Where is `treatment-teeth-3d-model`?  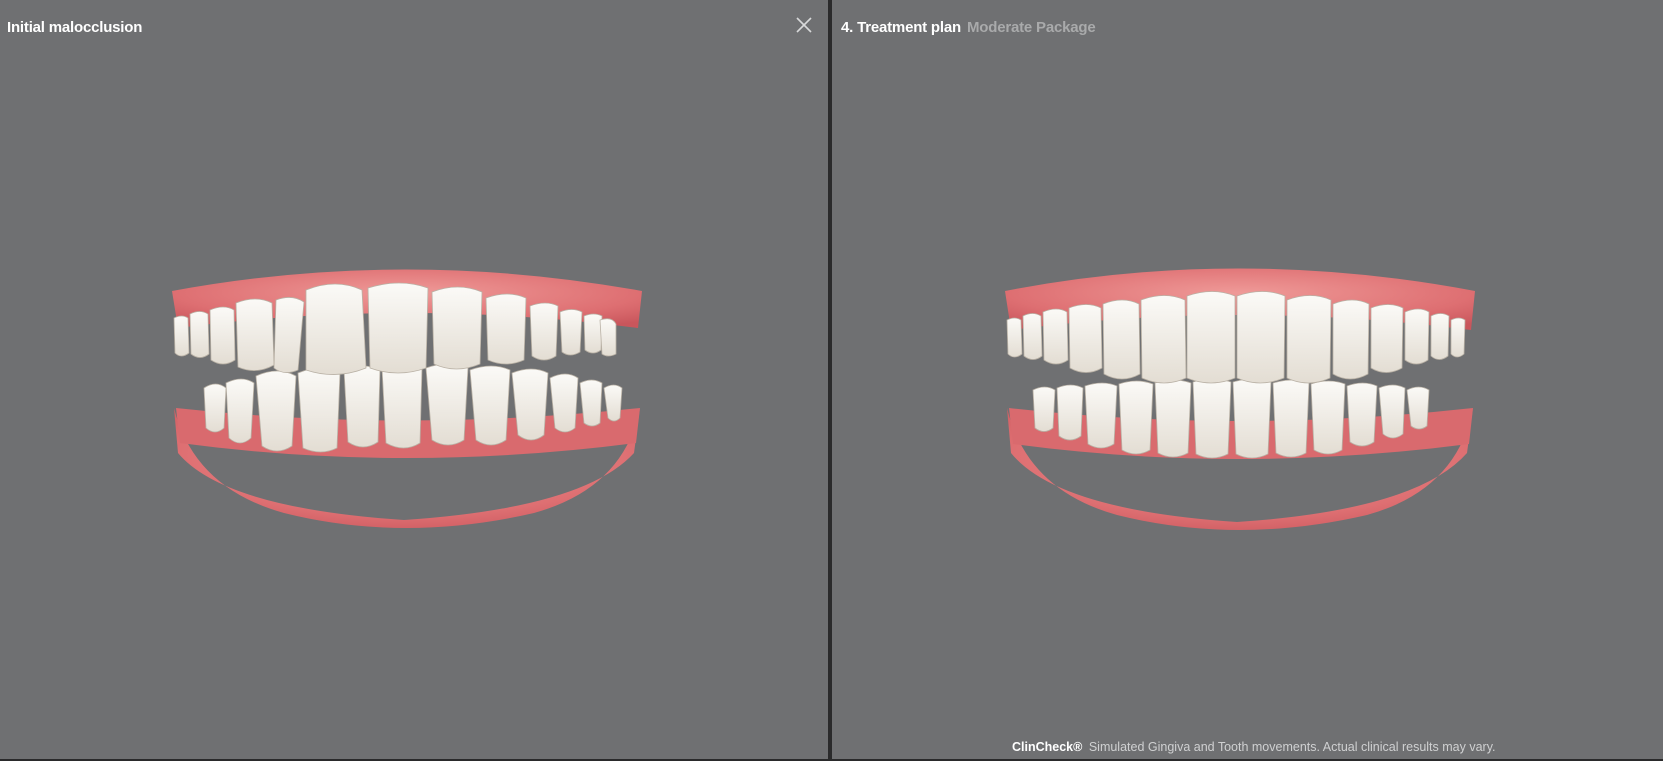
treatment-teeth-3d-model is located at coordinates (1242, 398).